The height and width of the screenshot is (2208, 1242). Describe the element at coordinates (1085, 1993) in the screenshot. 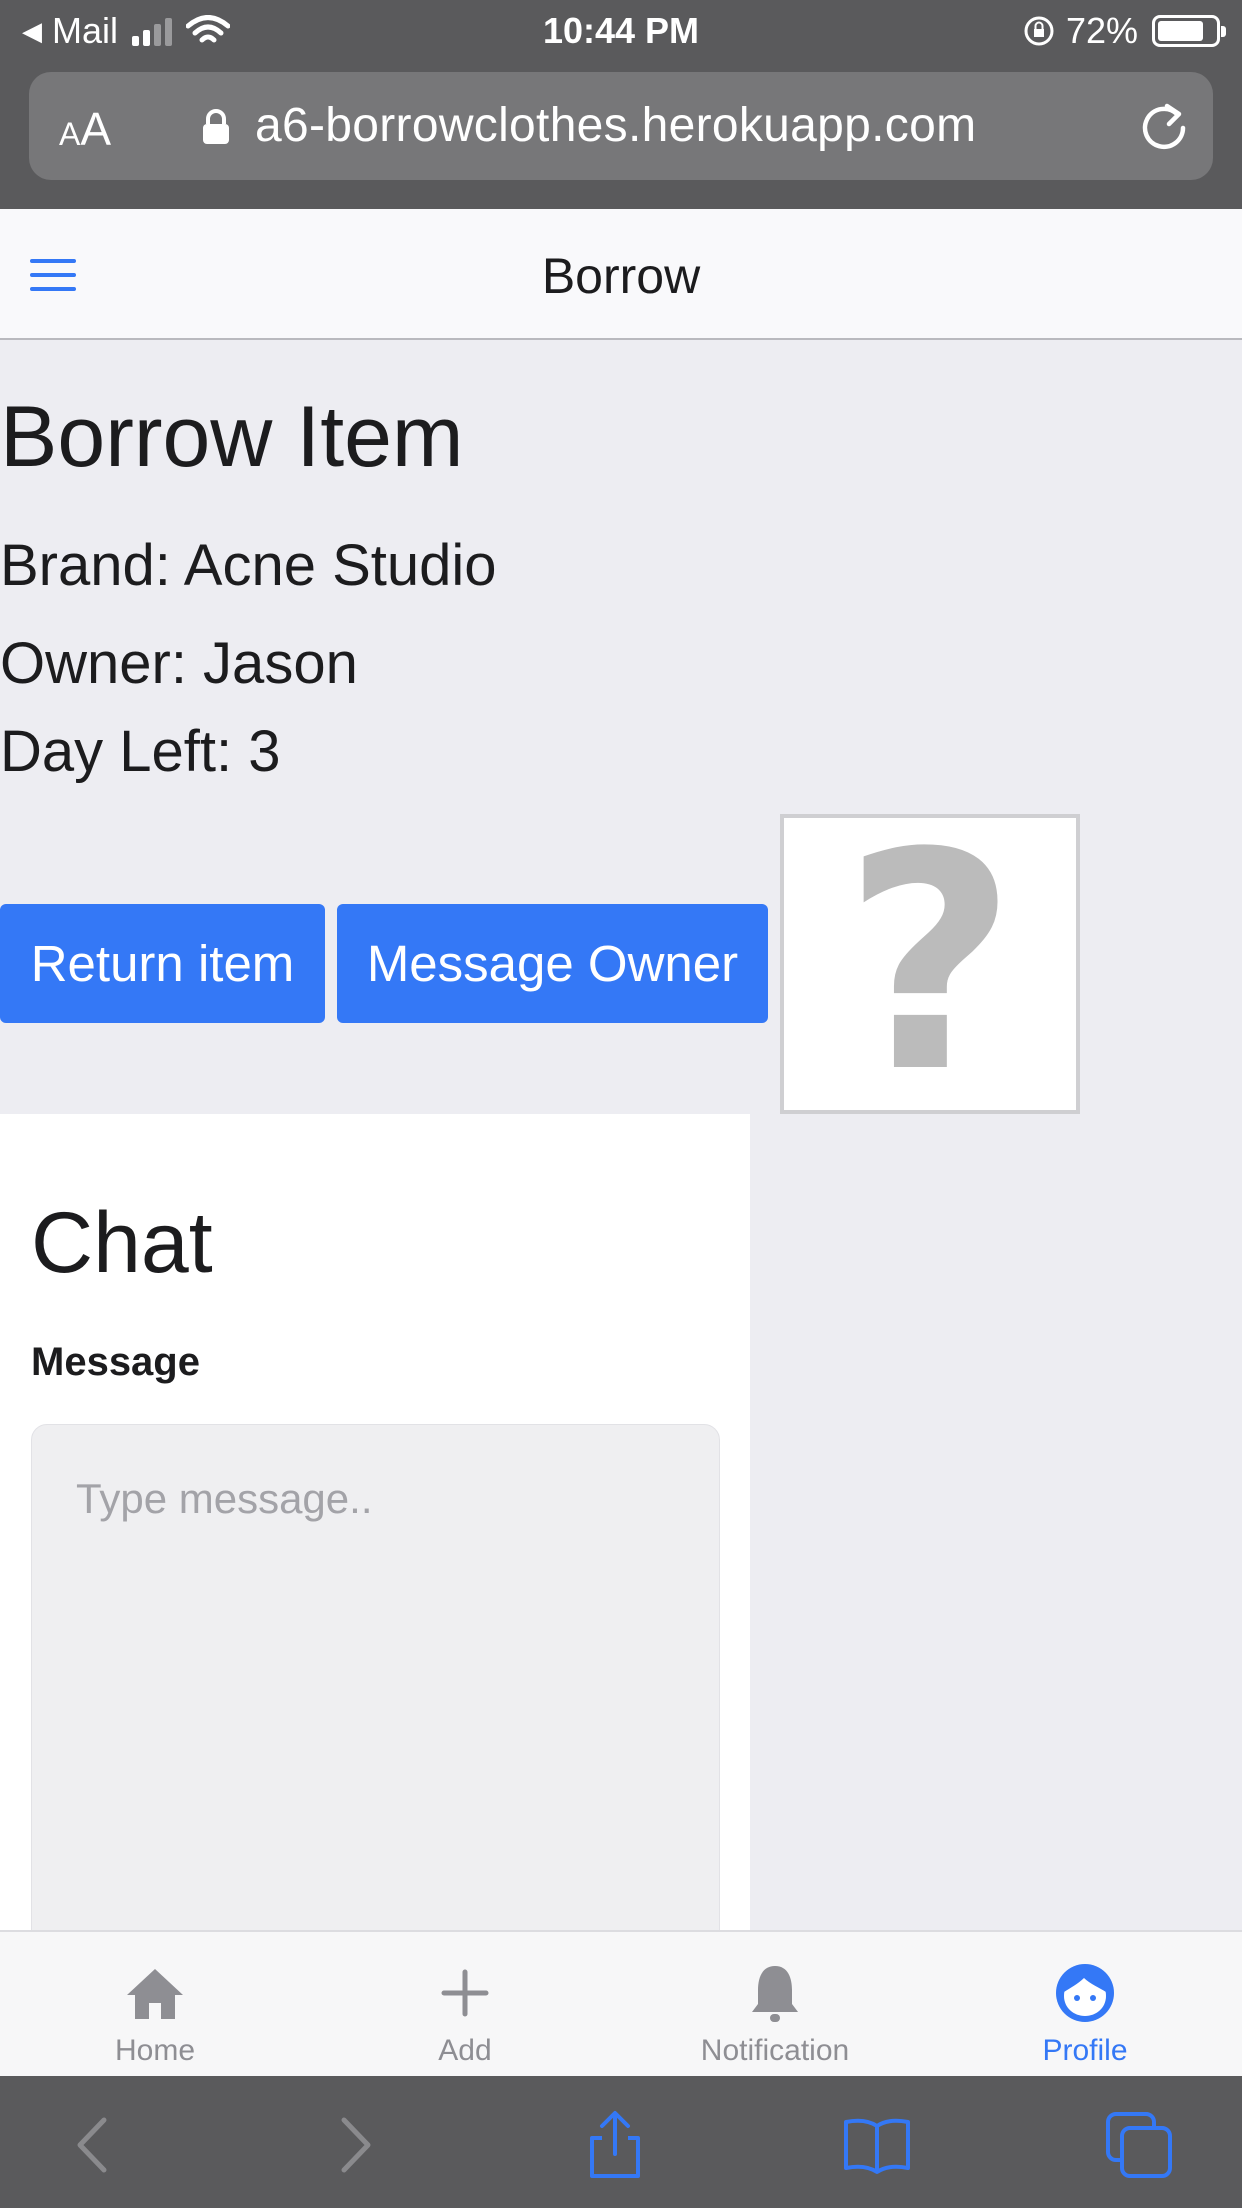

I see `profile-face-icon` at that location.